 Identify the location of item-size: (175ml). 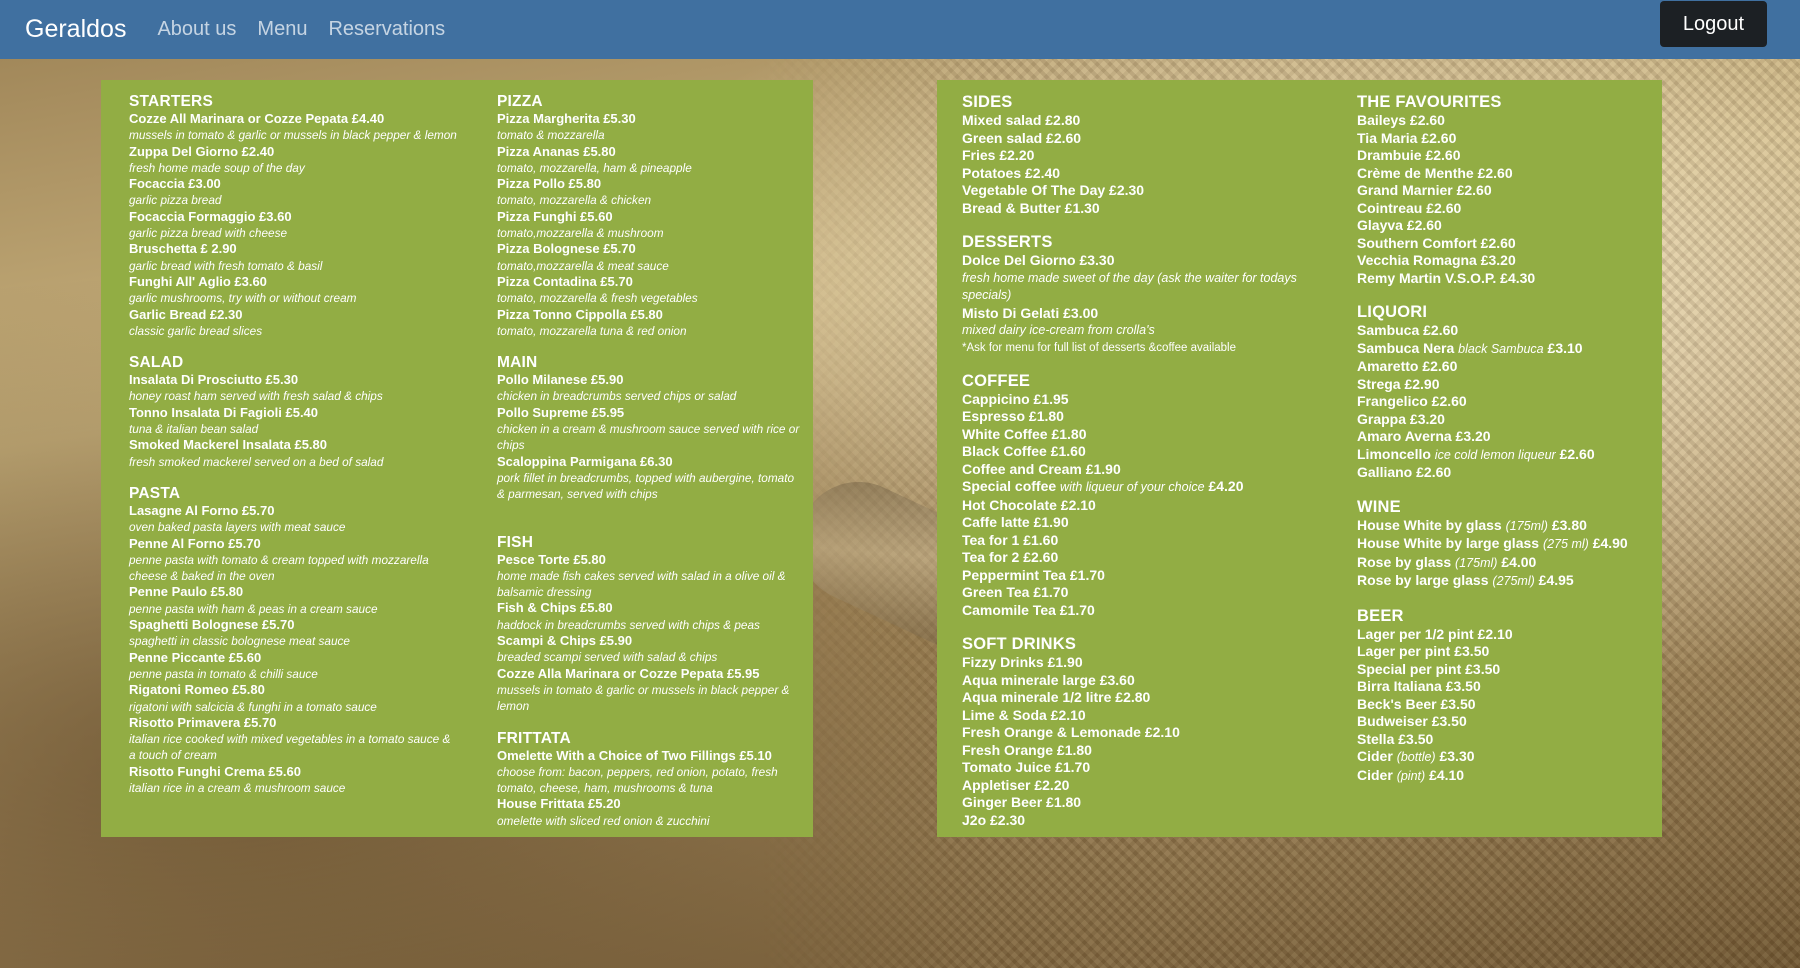
(1476, 562).